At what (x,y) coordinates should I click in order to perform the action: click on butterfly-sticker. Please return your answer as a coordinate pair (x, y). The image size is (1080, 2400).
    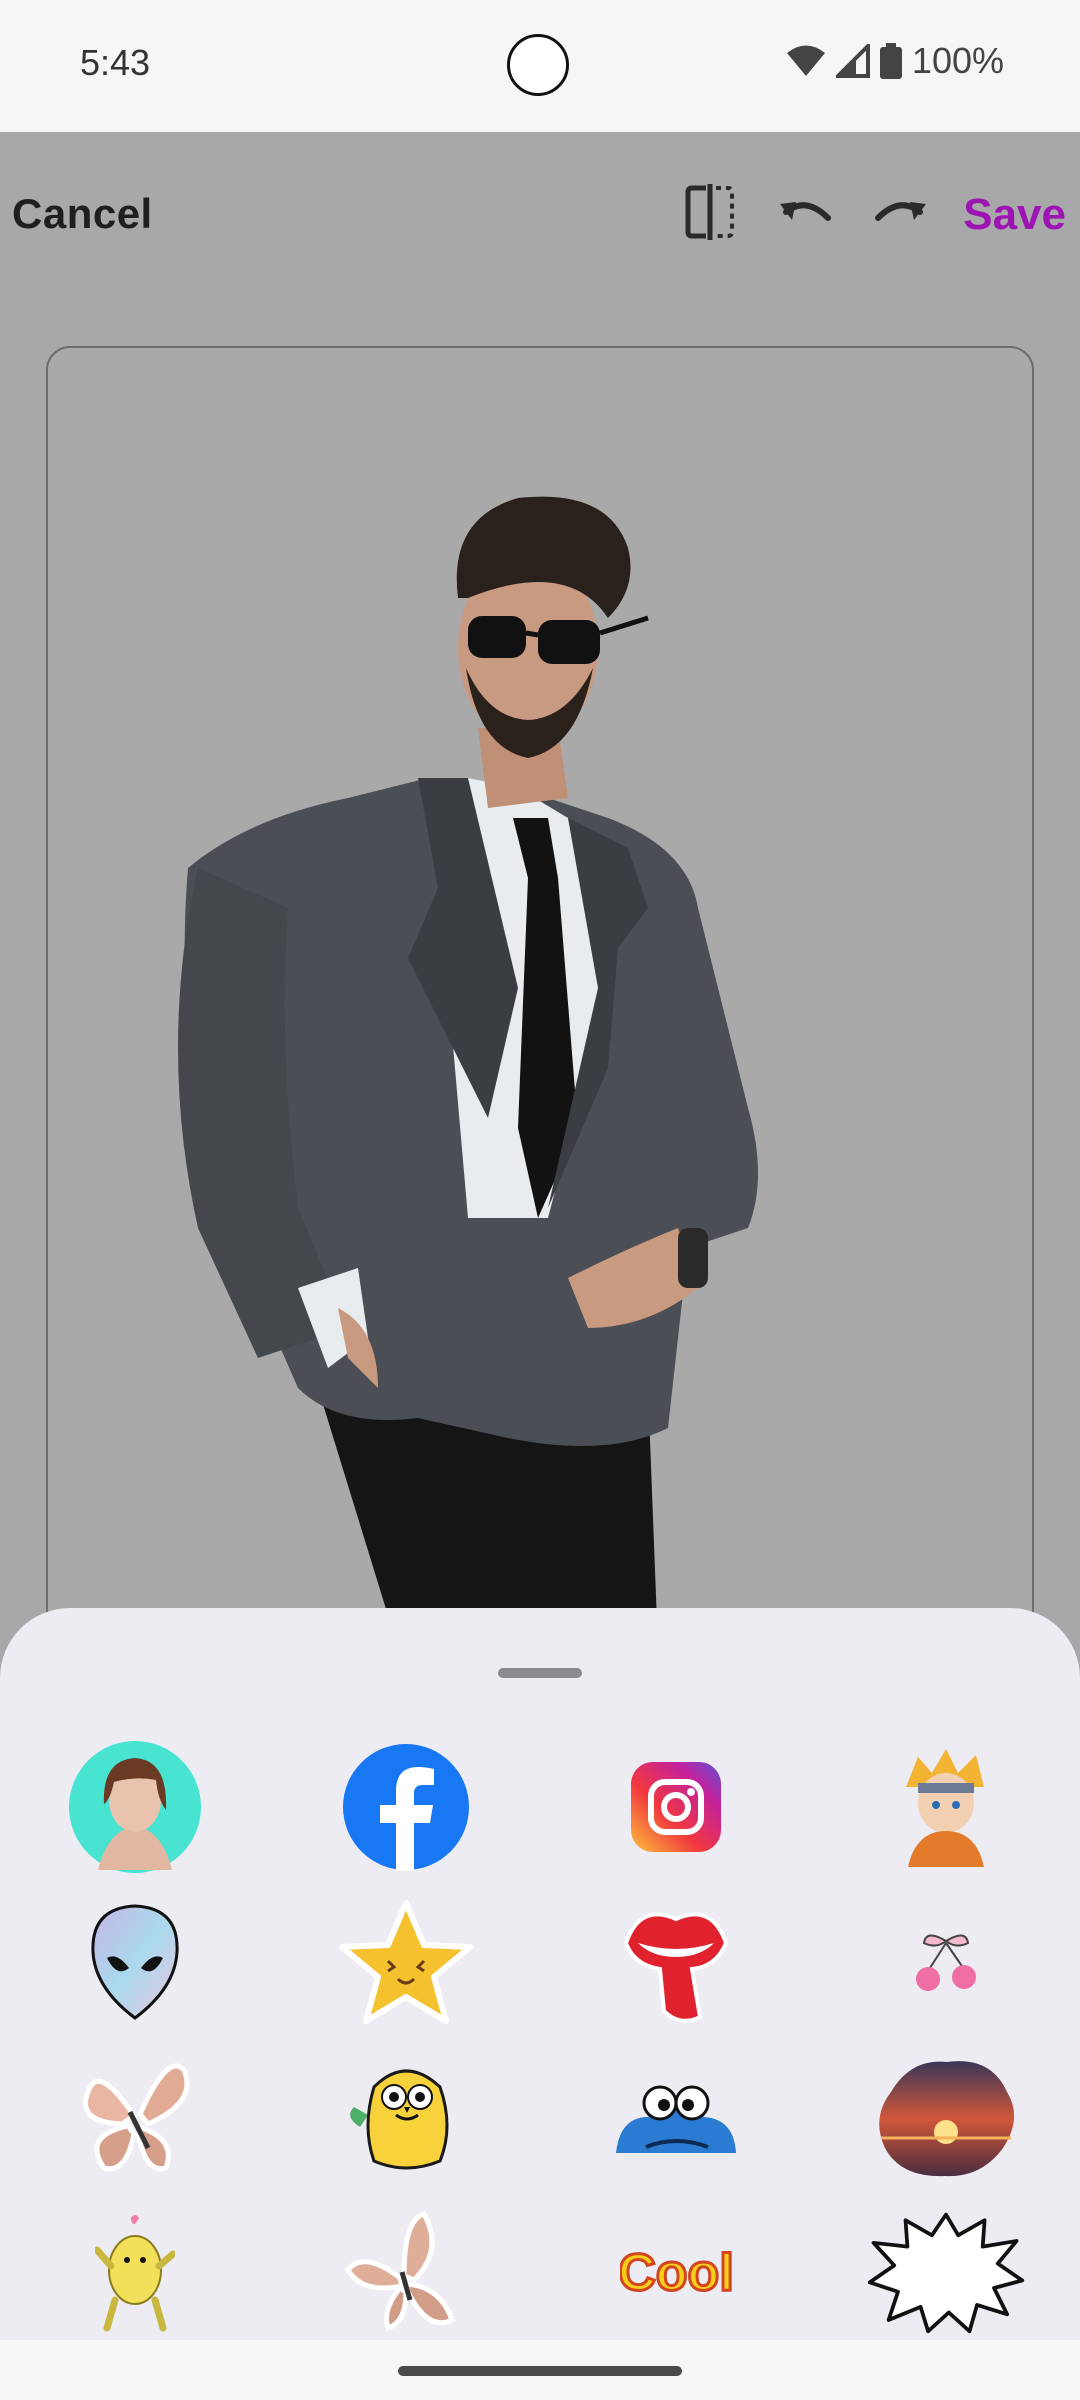
    Looking at the image, I should click on (135, 2117).